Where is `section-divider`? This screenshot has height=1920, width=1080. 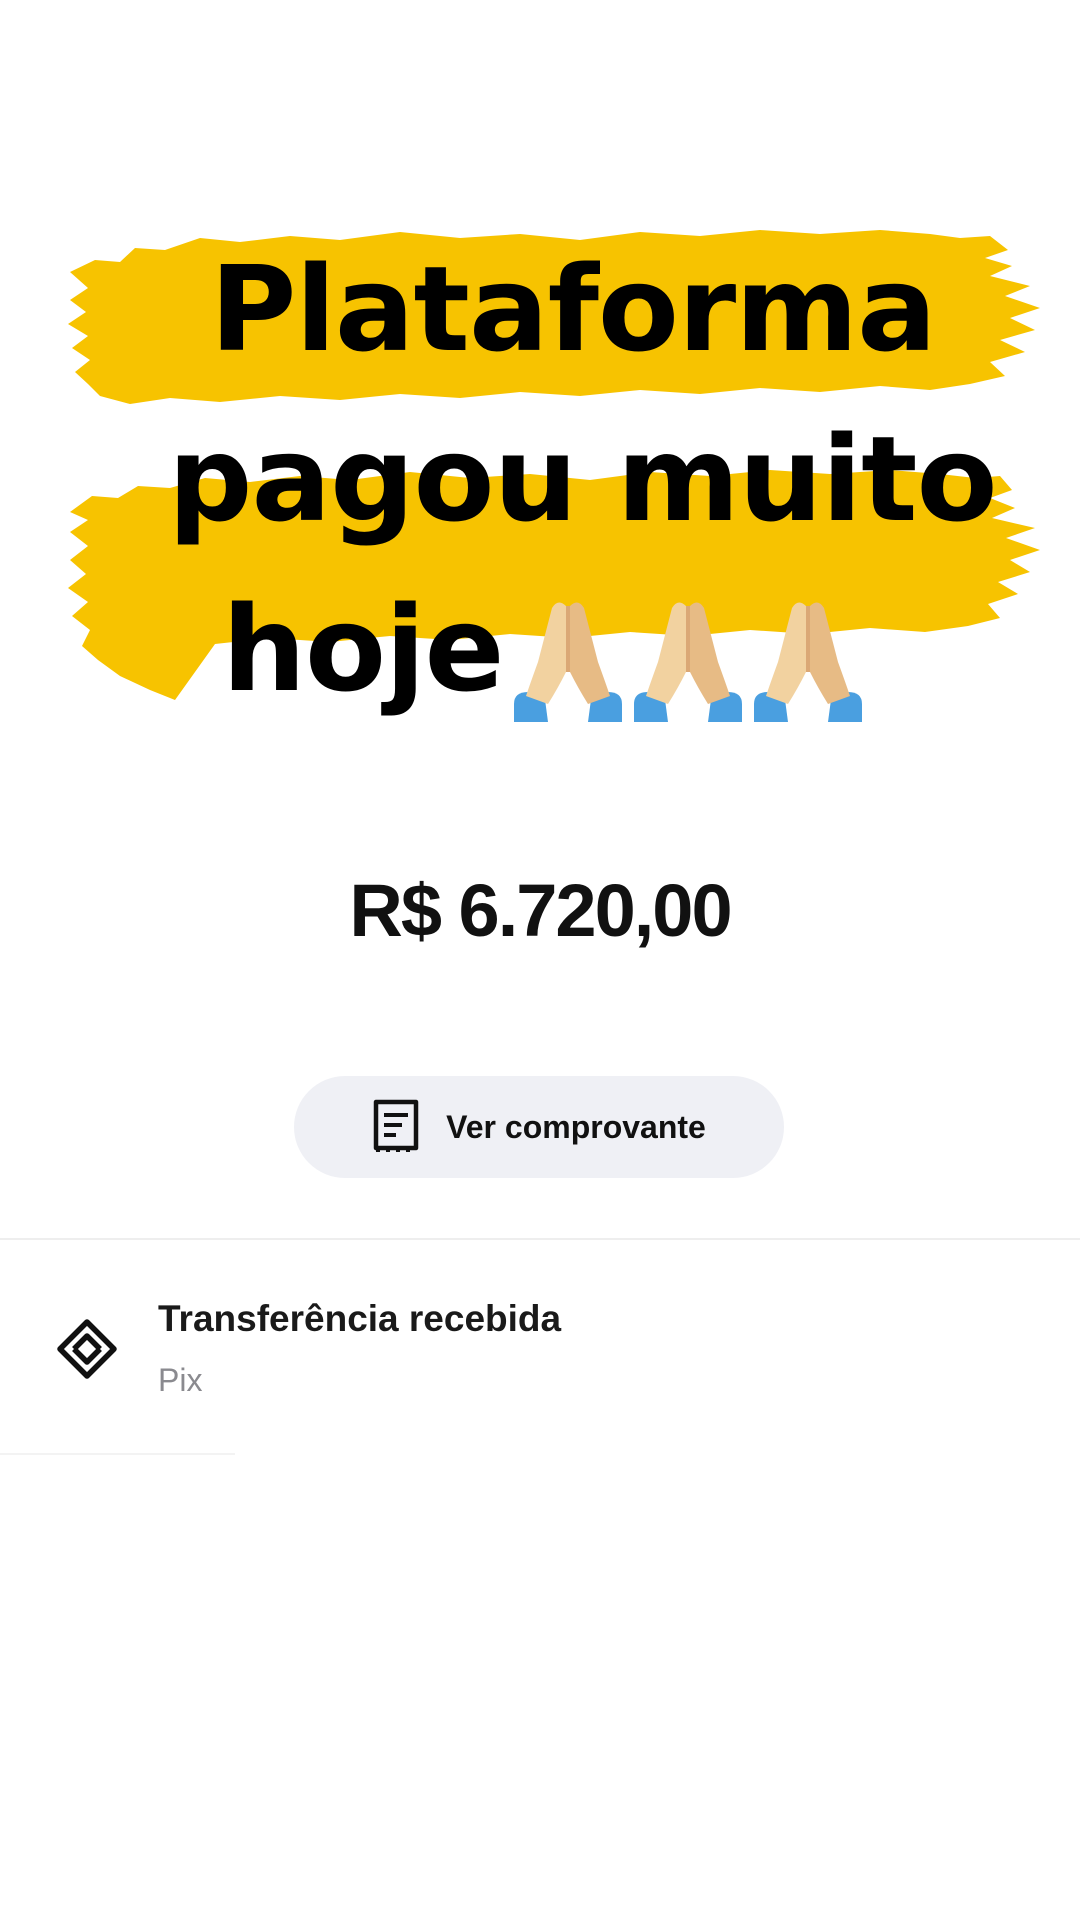 section-divider is located at coordinates (540, 1239).